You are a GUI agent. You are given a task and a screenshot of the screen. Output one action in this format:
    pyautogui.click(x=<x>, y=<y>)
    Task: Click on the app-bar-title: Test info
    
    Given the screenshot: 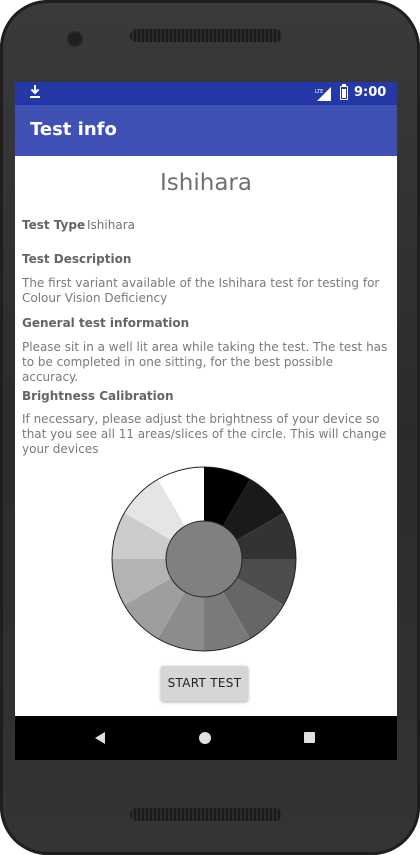 What is the action you would take?
    pyautogui.click(x=73, y=129)
    